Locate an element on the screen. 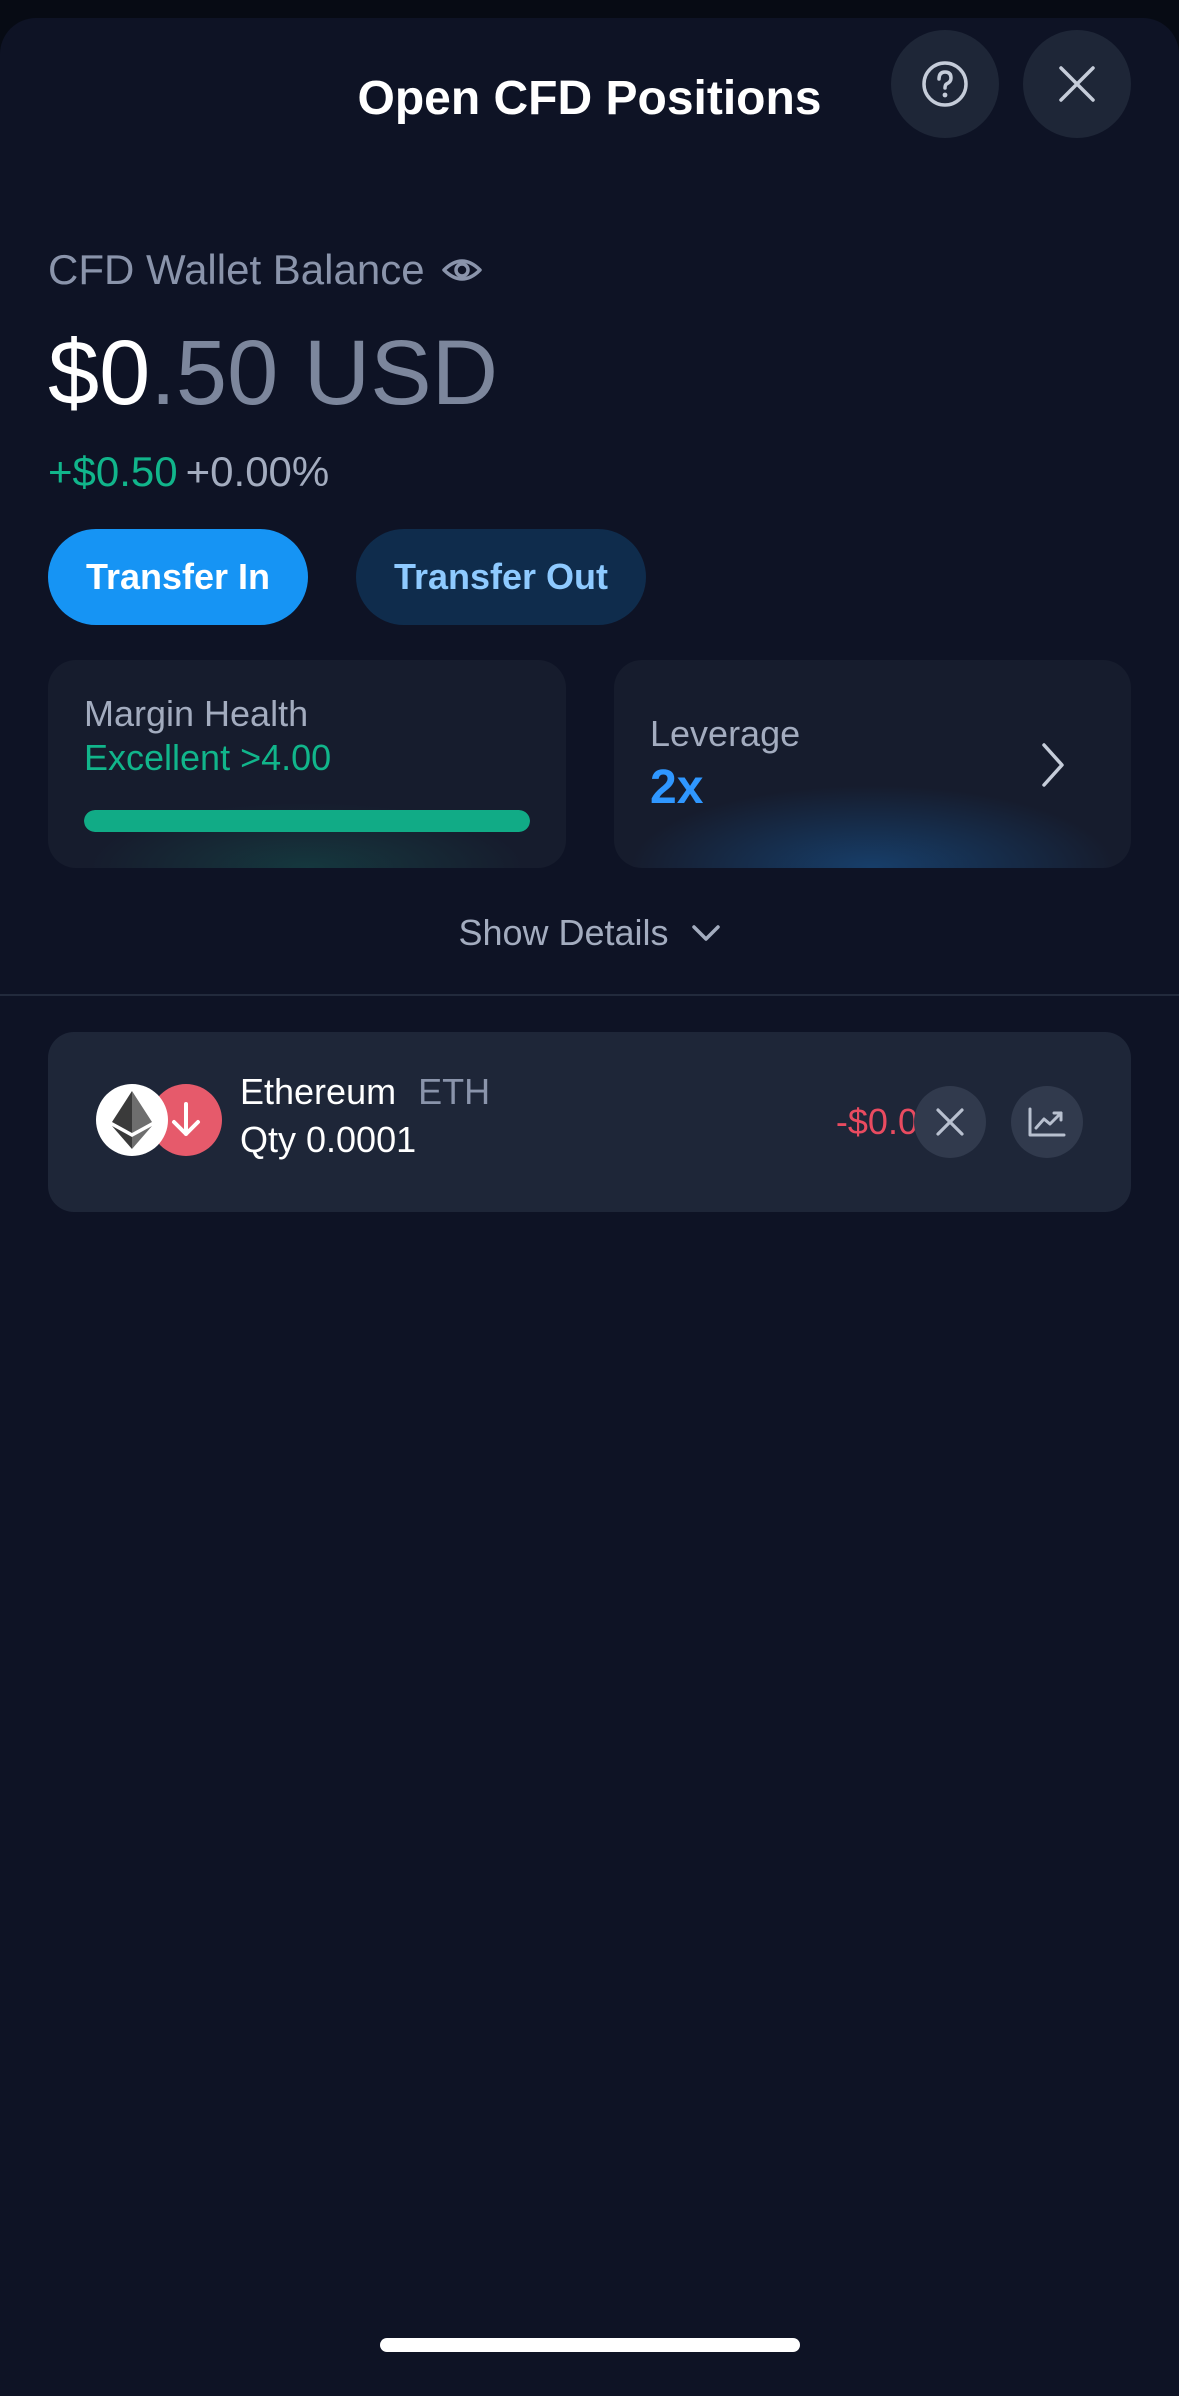 The image size is (1179, 2396). transfer-out-button: Transfer Out is located at coordinates (501, 577).